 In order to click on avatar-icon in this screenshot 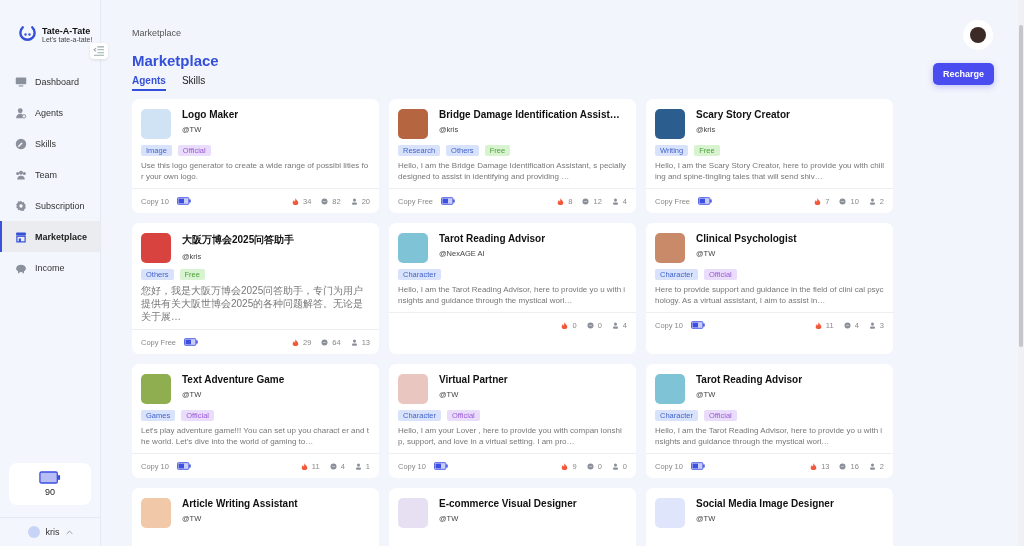, I will do `click(33, 532)`.